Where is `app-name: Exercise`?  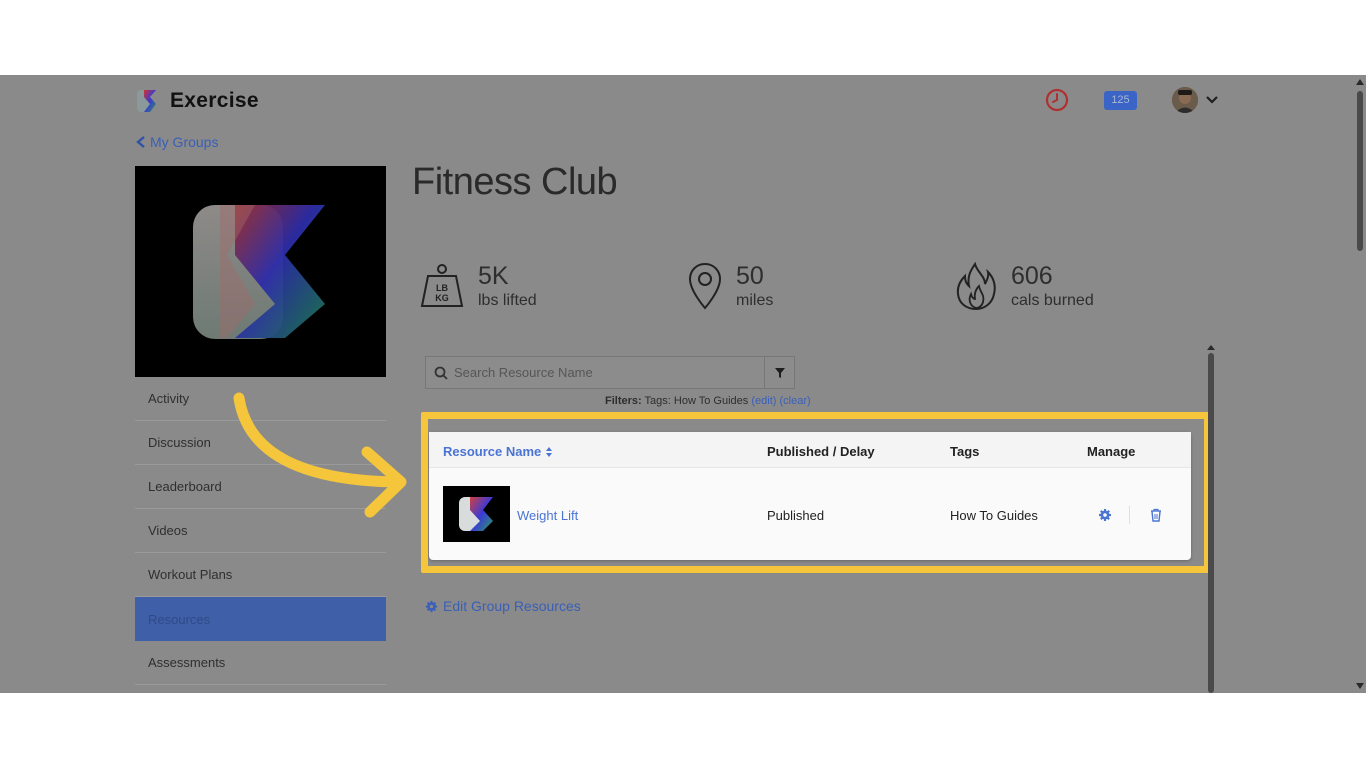
app-name: Exercise is located at coordinates (214, 100).